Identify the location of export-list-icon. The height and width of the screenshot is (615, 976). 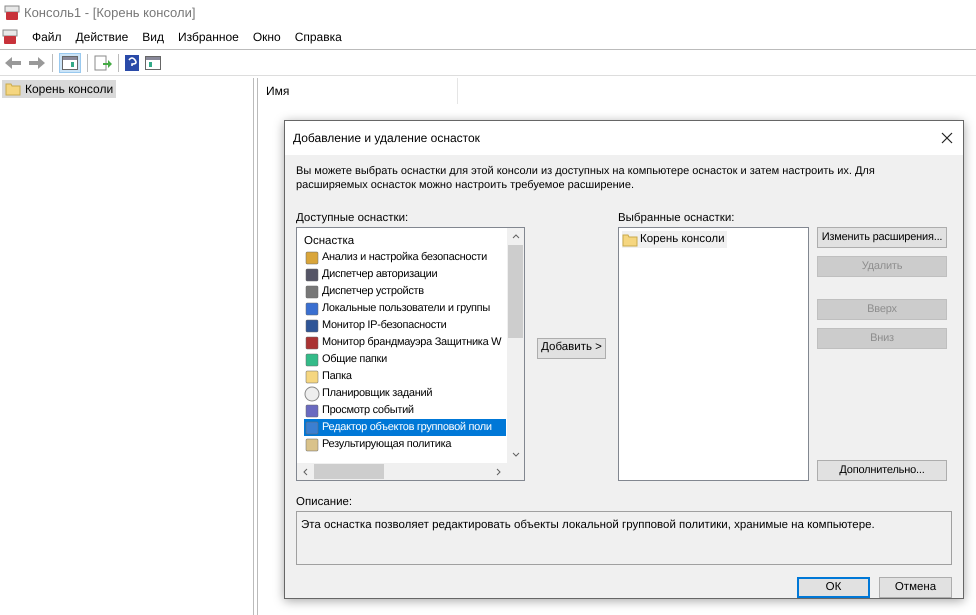
(103, 62).